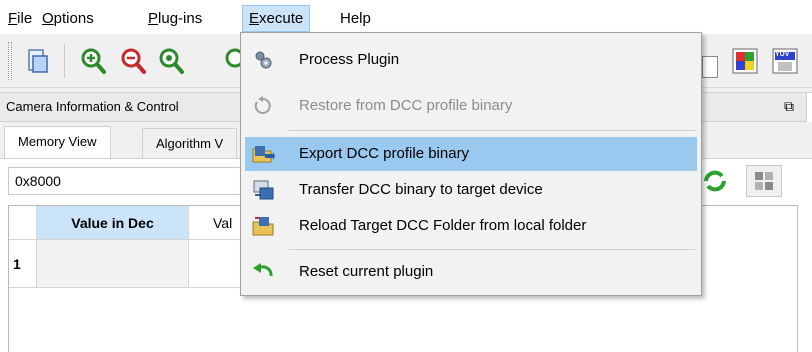 The image size is (812, 352). What do you see at coordinates (263, 226) in the screenshot?
I see `reload-folder-icon` at bounding box center [263, 226].